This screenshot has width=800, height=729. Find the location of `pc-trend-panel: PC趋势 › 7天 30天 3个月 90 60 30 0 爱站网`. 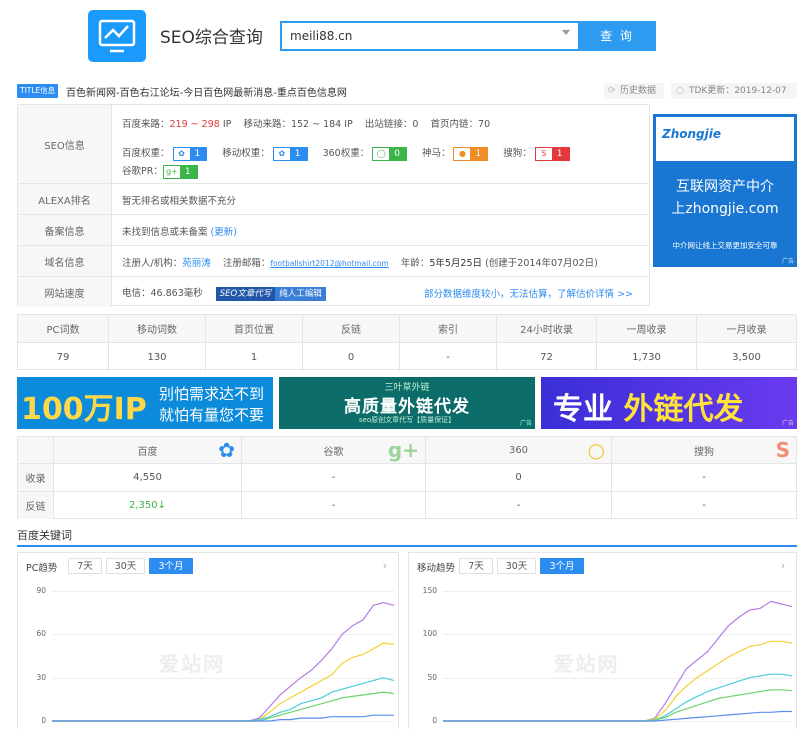

pc-trend-panel: PC趋势 › 7天 30天 3个月 90 60 30 0 爱站网 is located at coordinates (208, 640).